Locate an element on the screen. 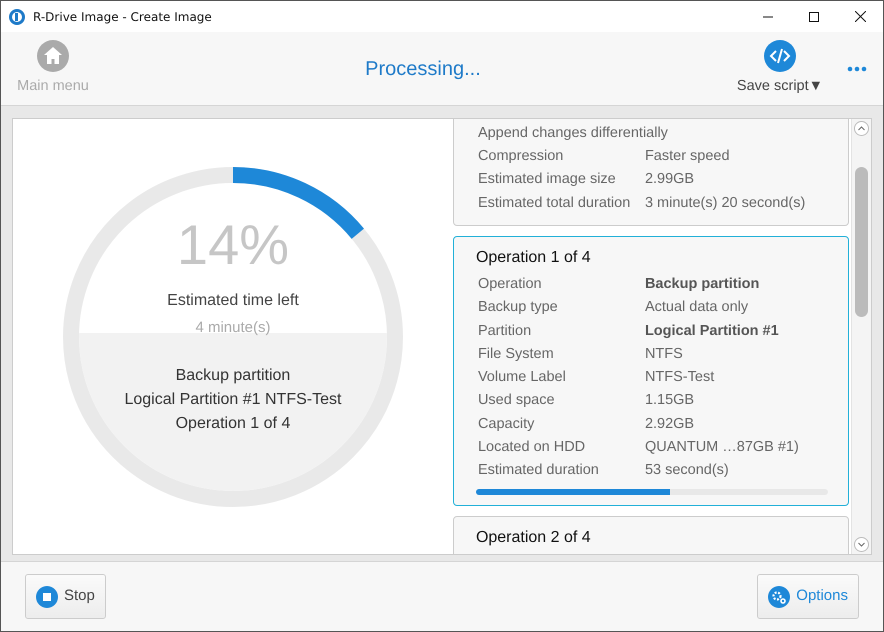  time-left-label: Estimated time left is located at coordinates (233, 300).